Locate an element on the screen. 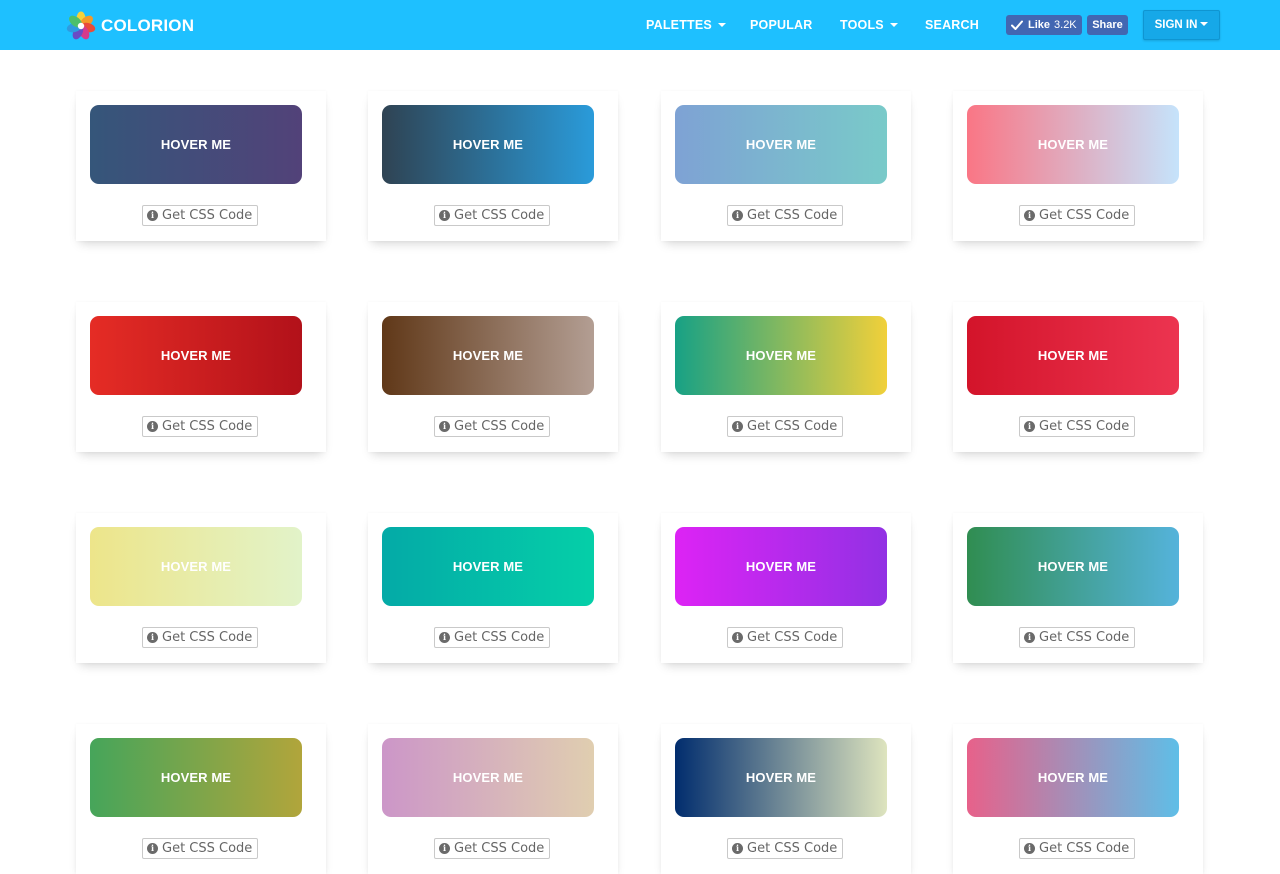 This screenshot has height=874, width=1280. sign-in-button: SIGN IN is located at coordinates (1181, 25).